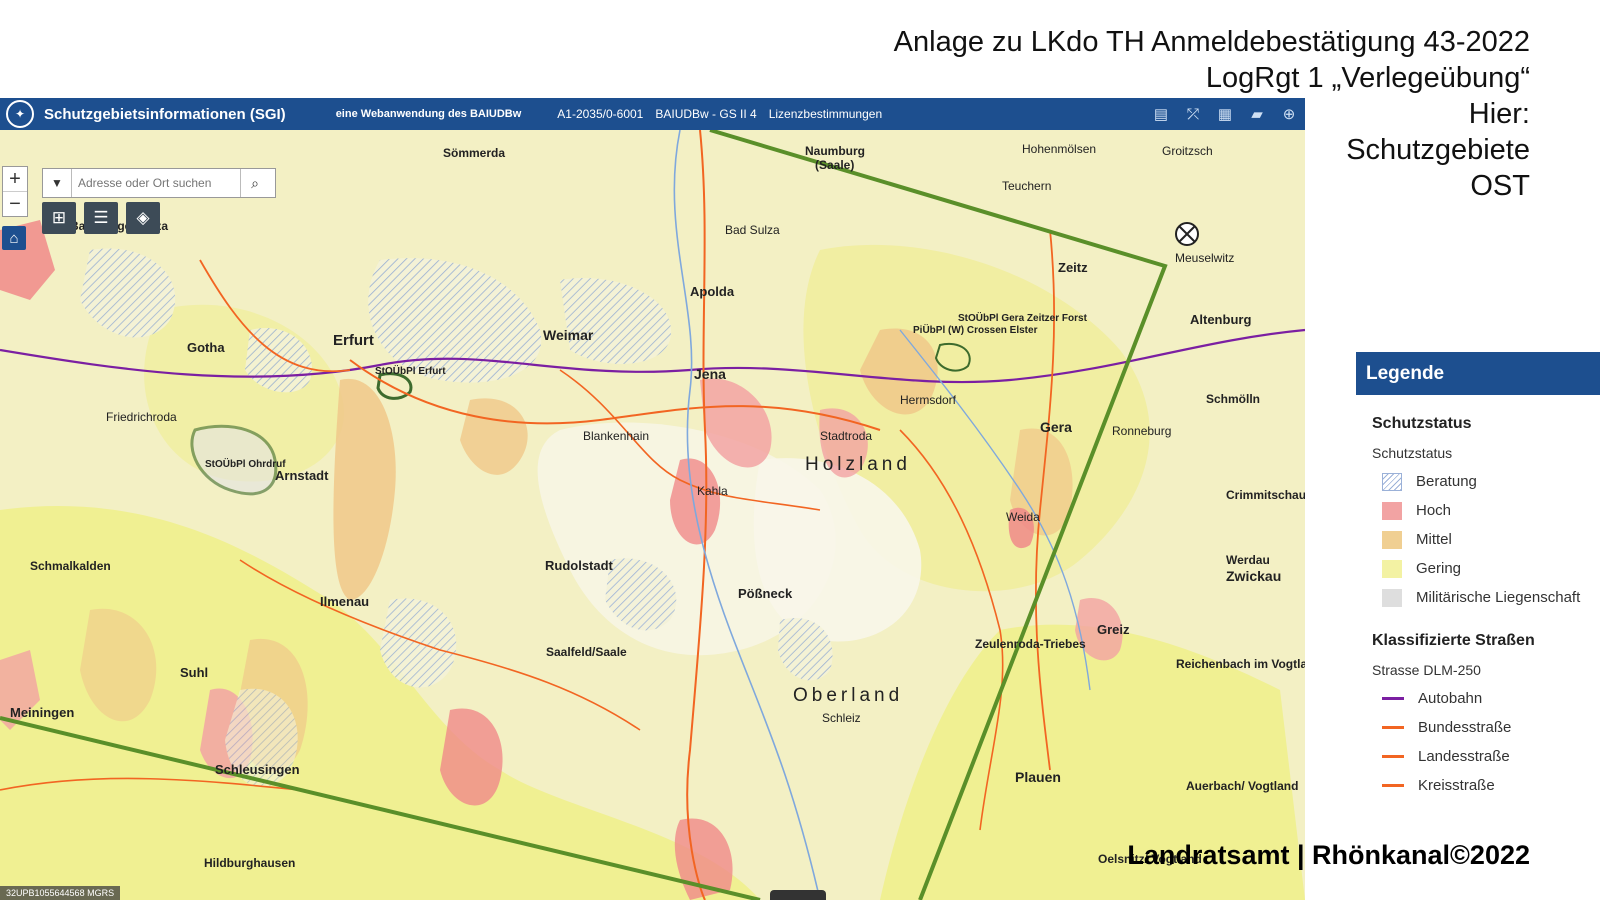 Image resolution: width=1600 pixels, height=900 pixels. I want to click on map-tools: ⊞ ☰ ◈, so click(105, 218).